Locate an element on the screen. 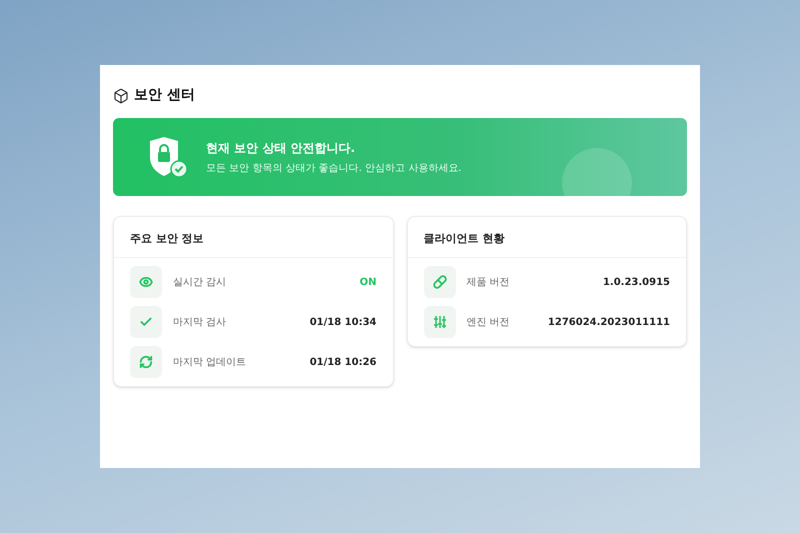 This screenshot has width=800, height=533. bars-icon is located at coordinates (439, 322).